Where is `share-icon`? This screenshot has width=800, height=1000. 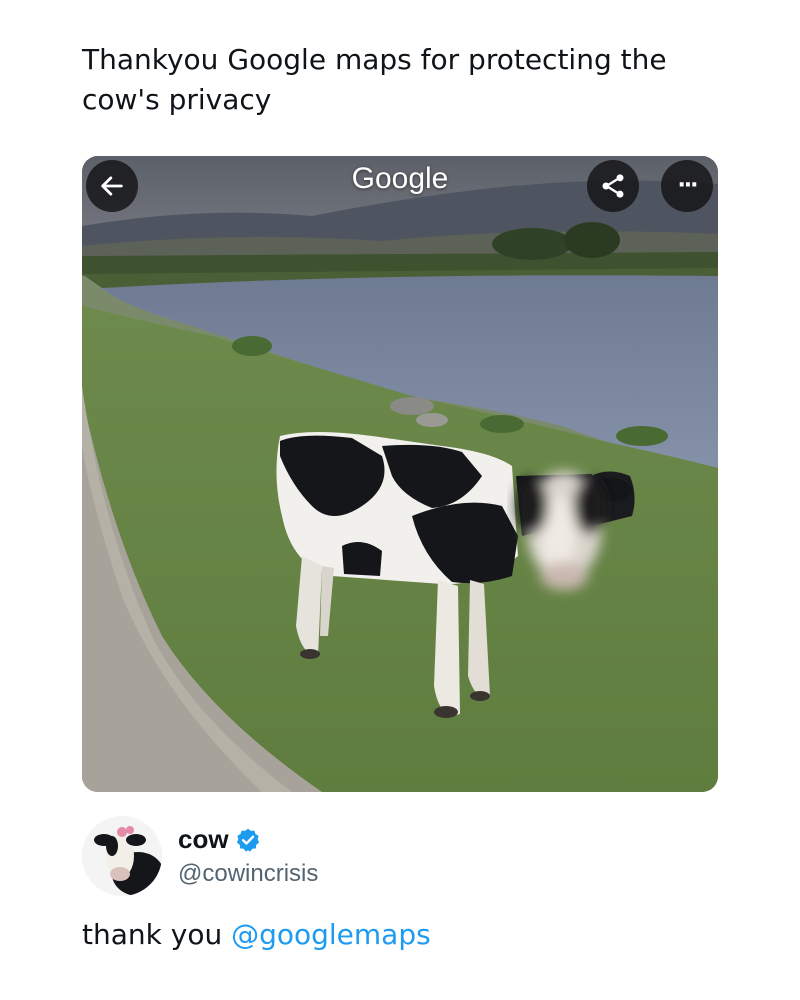
share-icon is located at coordinates (613, 186).